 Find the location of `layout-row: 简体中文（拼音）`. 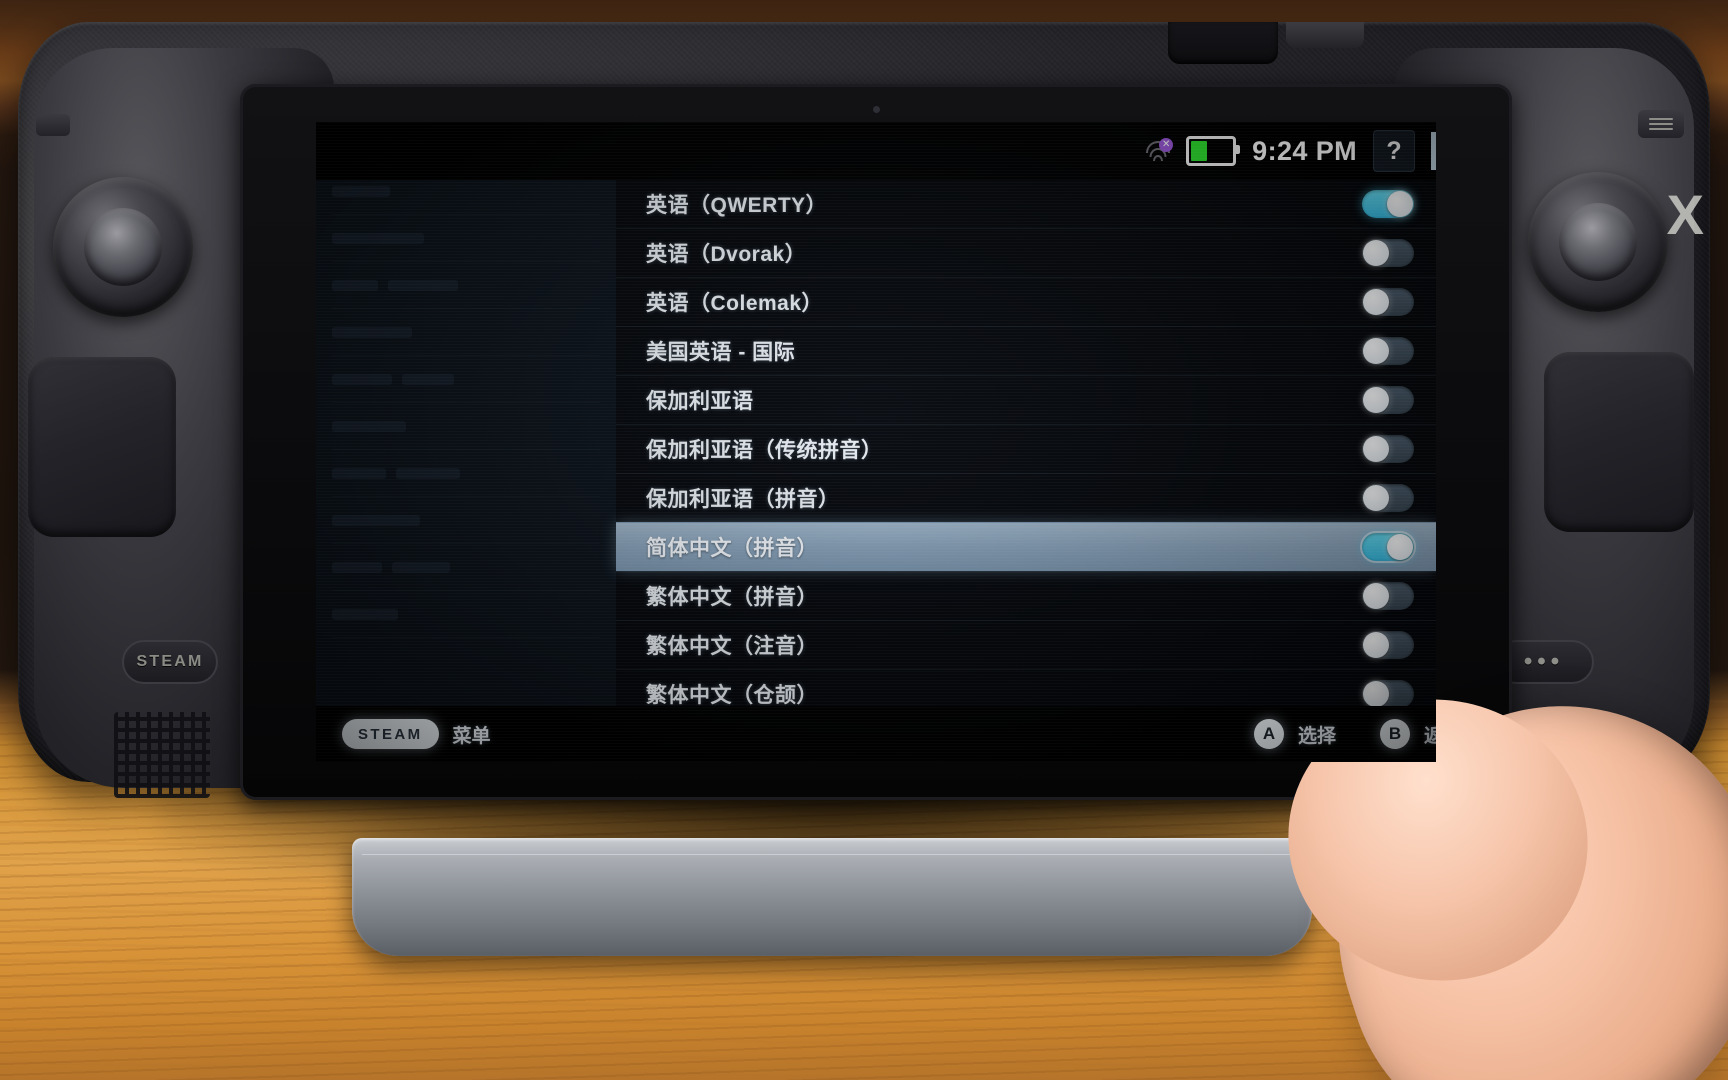

layout-row: 简体中文（拼音） is located at coordinates (1026, 546).